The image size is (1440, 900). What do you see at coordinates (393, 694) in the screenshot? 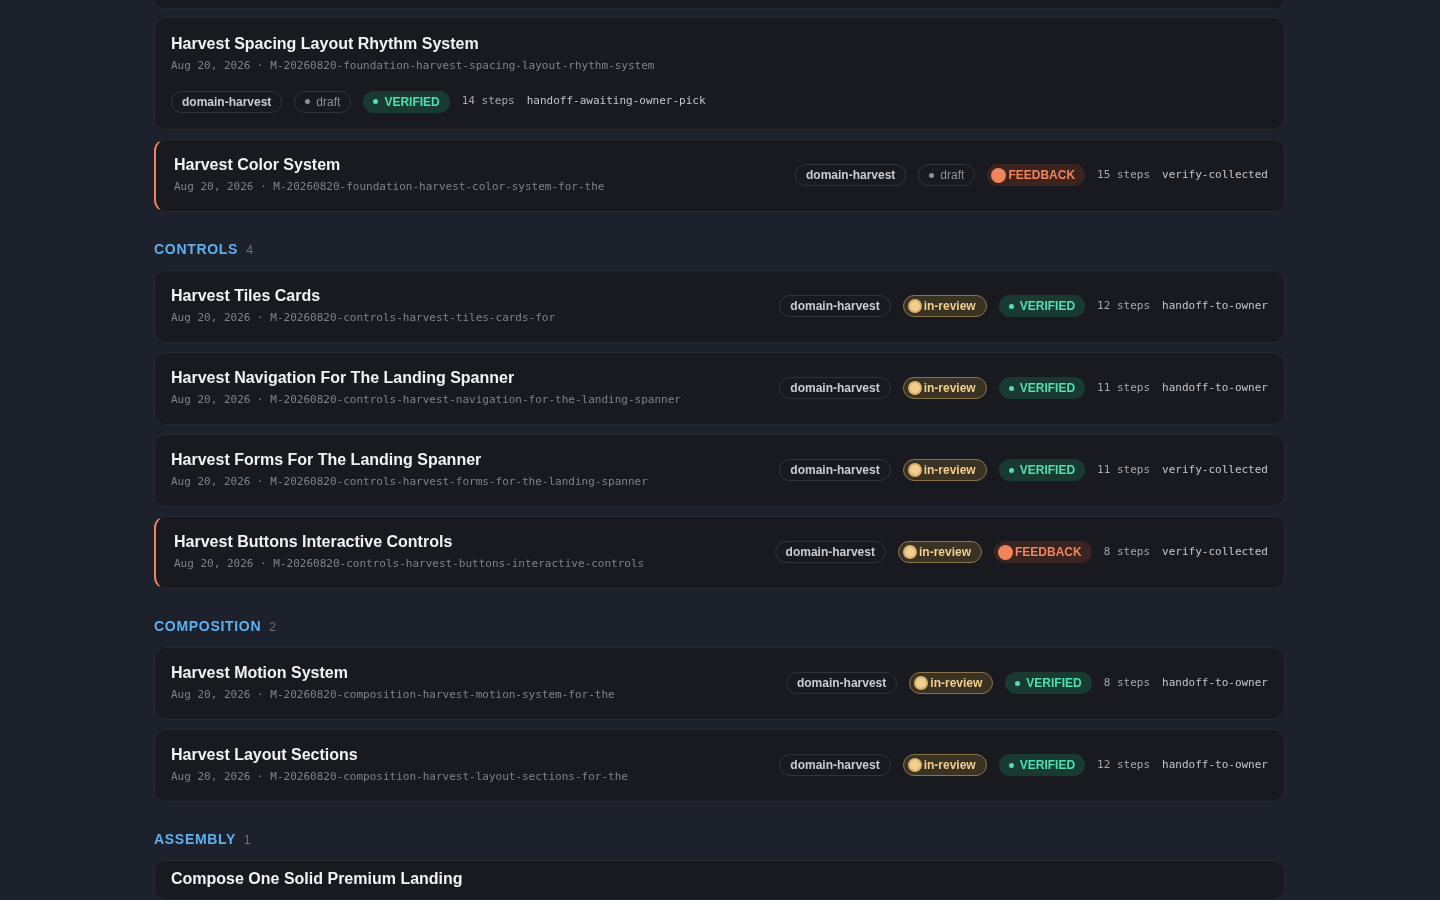
I see `card-meta: Aug 20, 2026 · M-20260820-composition-harvest-motion-system-for-the` at bounding box center [393, 694].